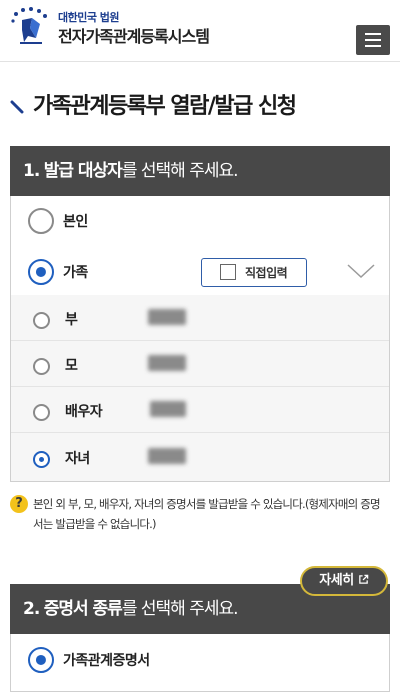  I want to click on option-family-label: 가족, so click(75, 273).